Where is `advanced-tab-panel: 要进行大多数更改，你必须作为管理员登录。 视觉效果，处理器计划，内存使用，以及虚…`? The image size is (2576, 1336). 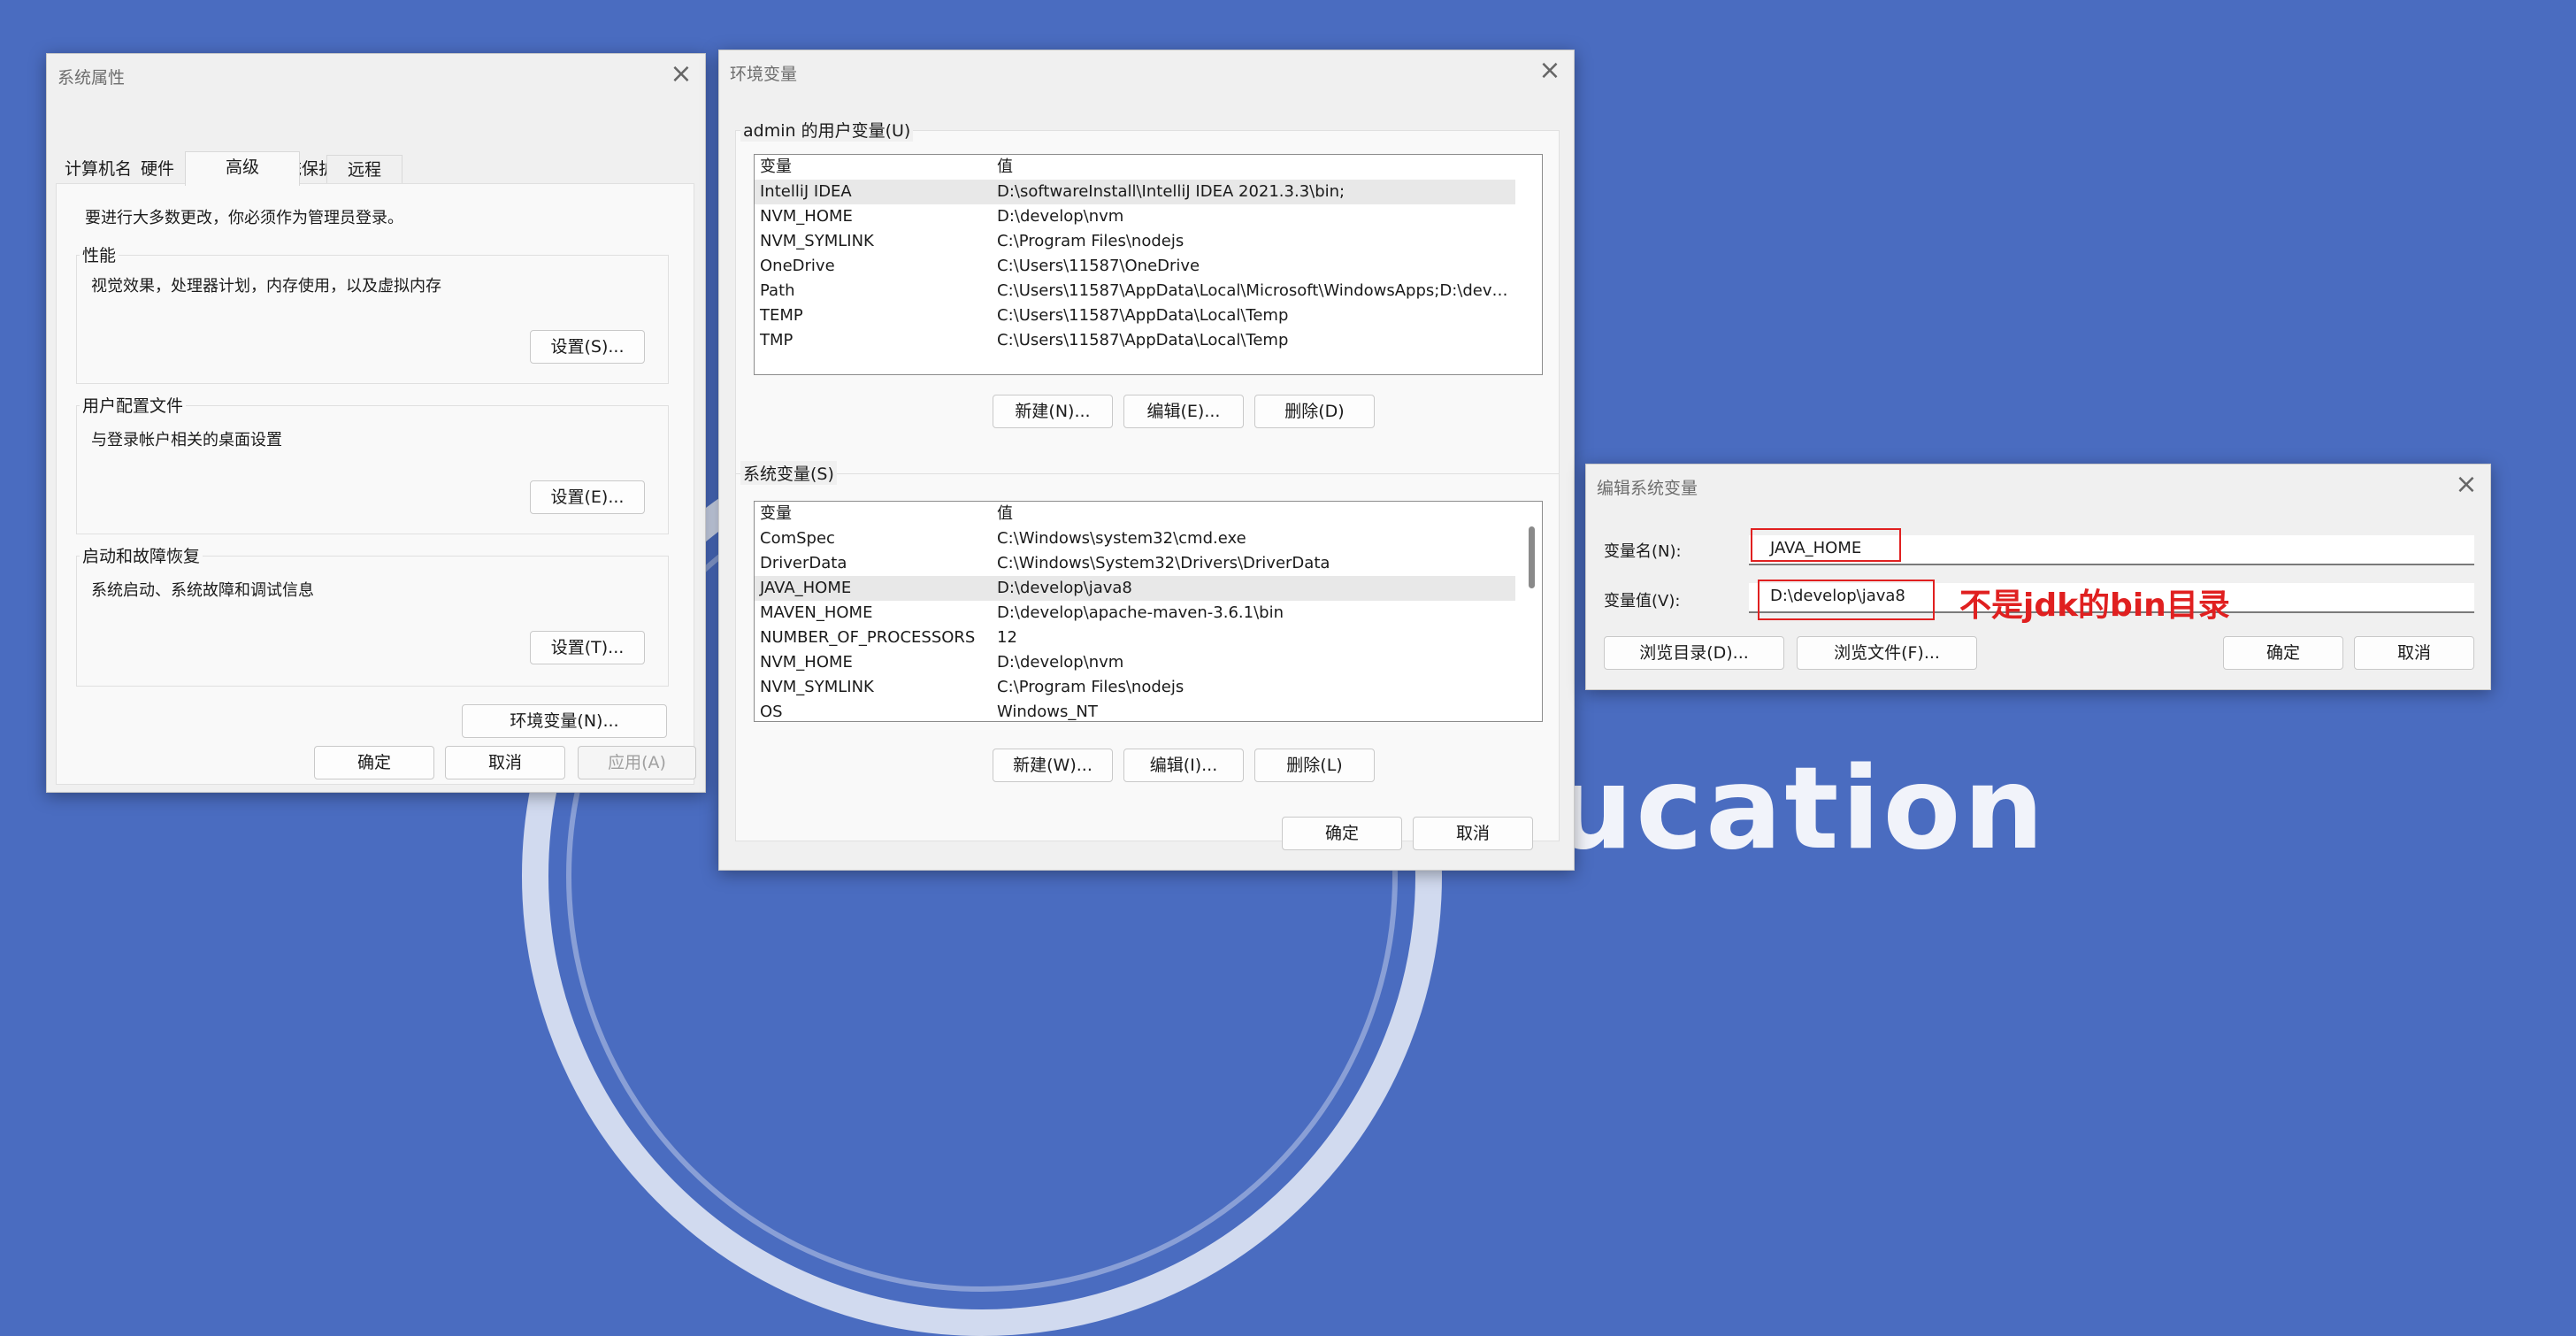
advanced-tab-panel: 要进行大多数更改，你必须作为管理员登录。 视觉效果，处理器计划，内存使用，以及虚… is located at coordinates (375, 484).